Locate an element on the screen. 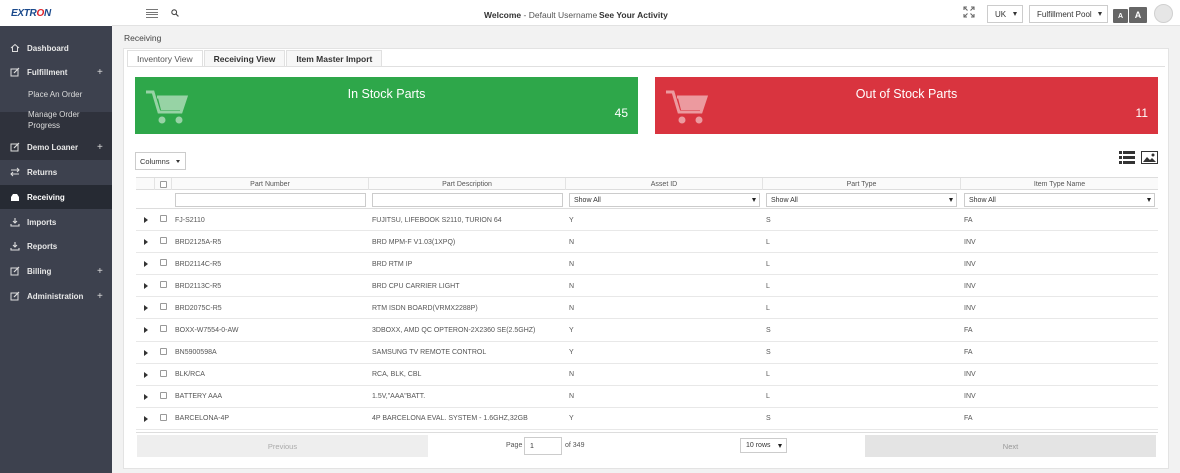 The width and height of the screenshot is (1180, 473). cell-part-description: 3DBOXX, AMD QC OPTERON-2X2360 SE(2.5GHZ) is located at coordinates (454, 330).